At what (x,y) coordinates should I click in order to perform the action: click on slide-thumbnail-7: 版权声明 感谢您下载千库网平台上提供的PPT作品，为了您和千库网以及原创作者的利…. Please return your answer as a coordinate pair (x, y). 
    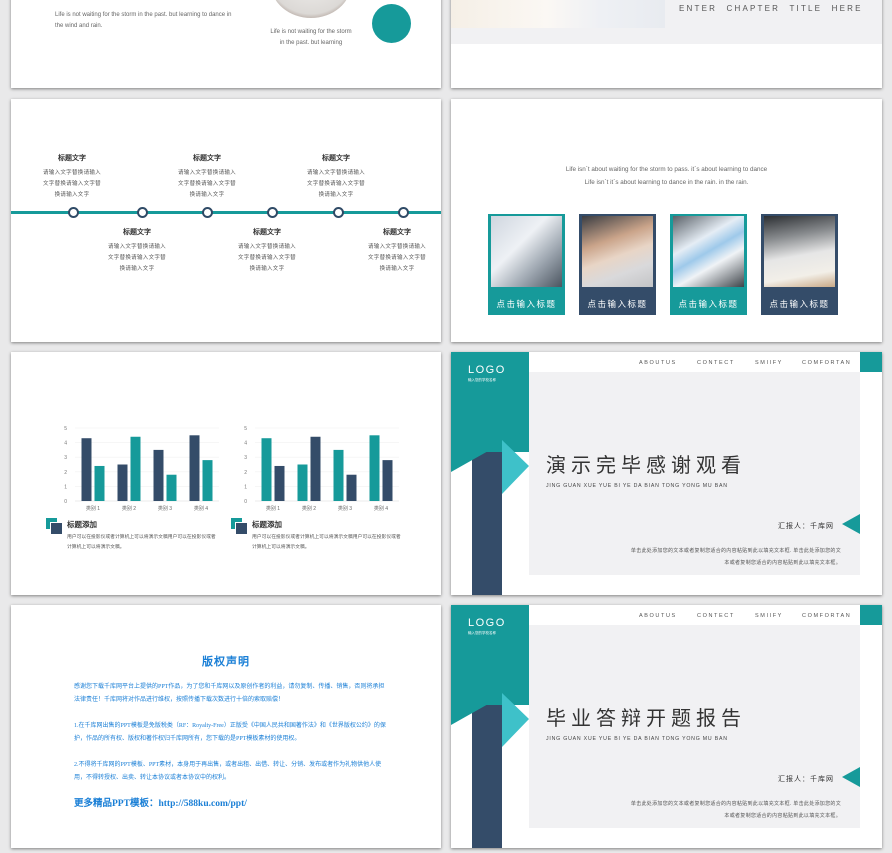
    Looking at the image, I should click on (226, 726).